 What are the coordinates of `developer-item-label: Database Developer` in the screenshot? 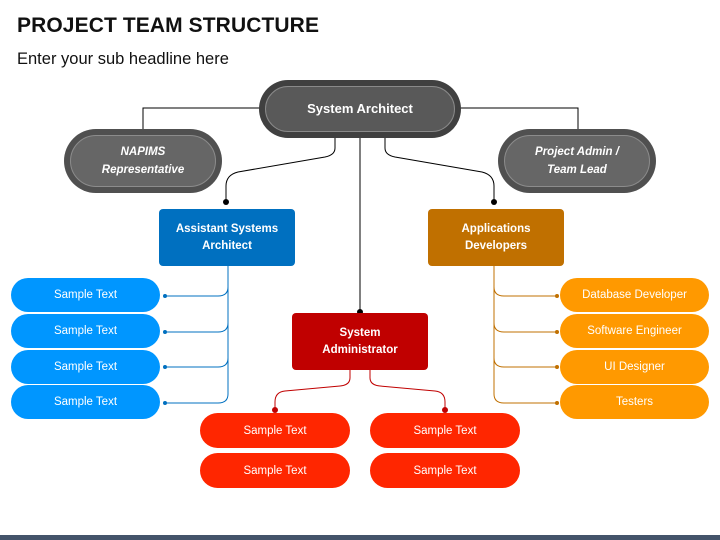 It's located at (634, 295).